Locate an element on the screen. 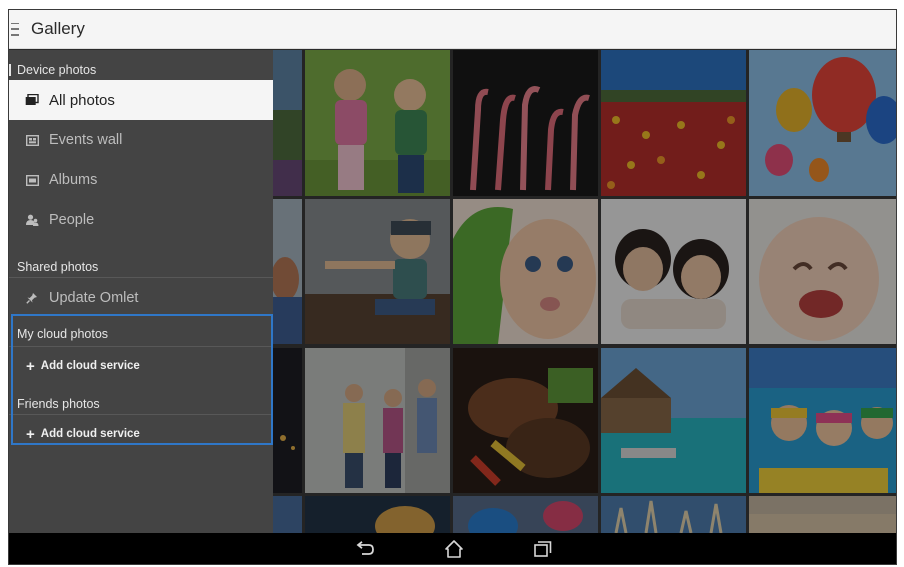  title-bar: Gallery is located at coordinates (452, 29).